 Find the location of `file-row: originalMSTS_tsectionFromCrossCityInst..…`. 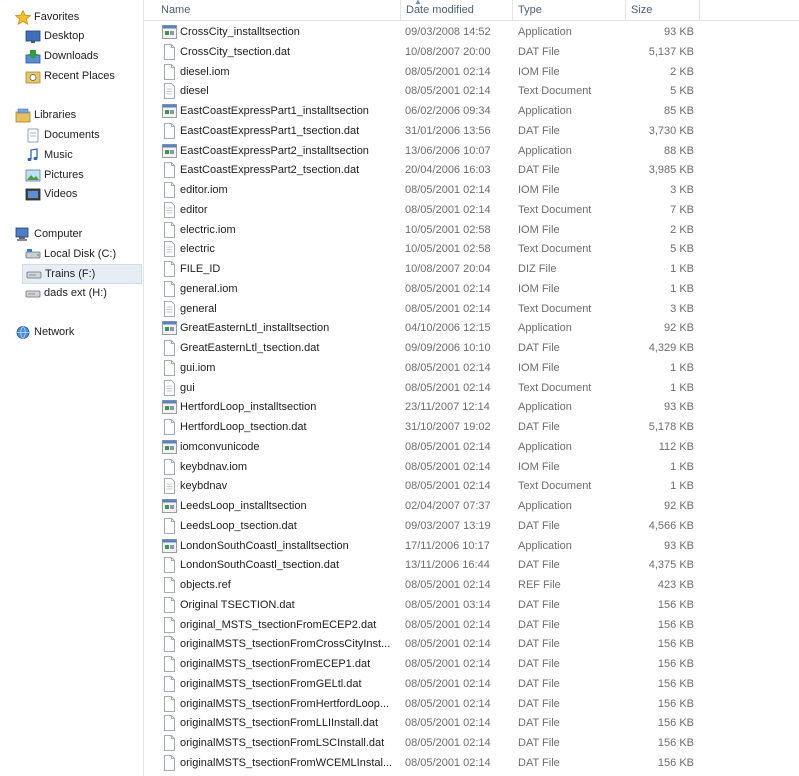

file-row: originalMSTS_tsectionFromCrossCityInst..… is located at coordinates (424, 644).